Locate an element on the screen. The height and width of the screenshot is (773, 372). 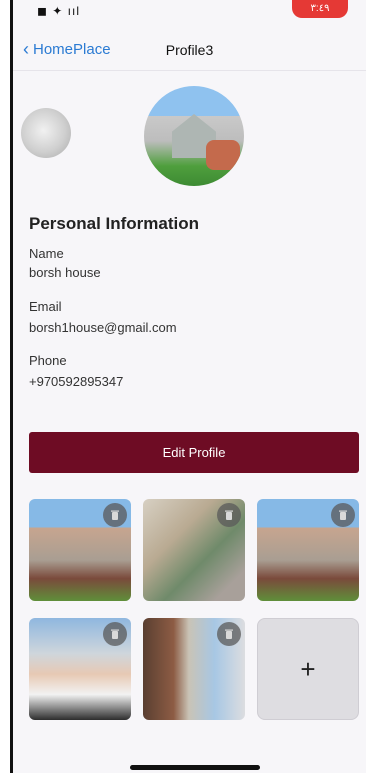
flowers-image is located at coordinates (223, 155).